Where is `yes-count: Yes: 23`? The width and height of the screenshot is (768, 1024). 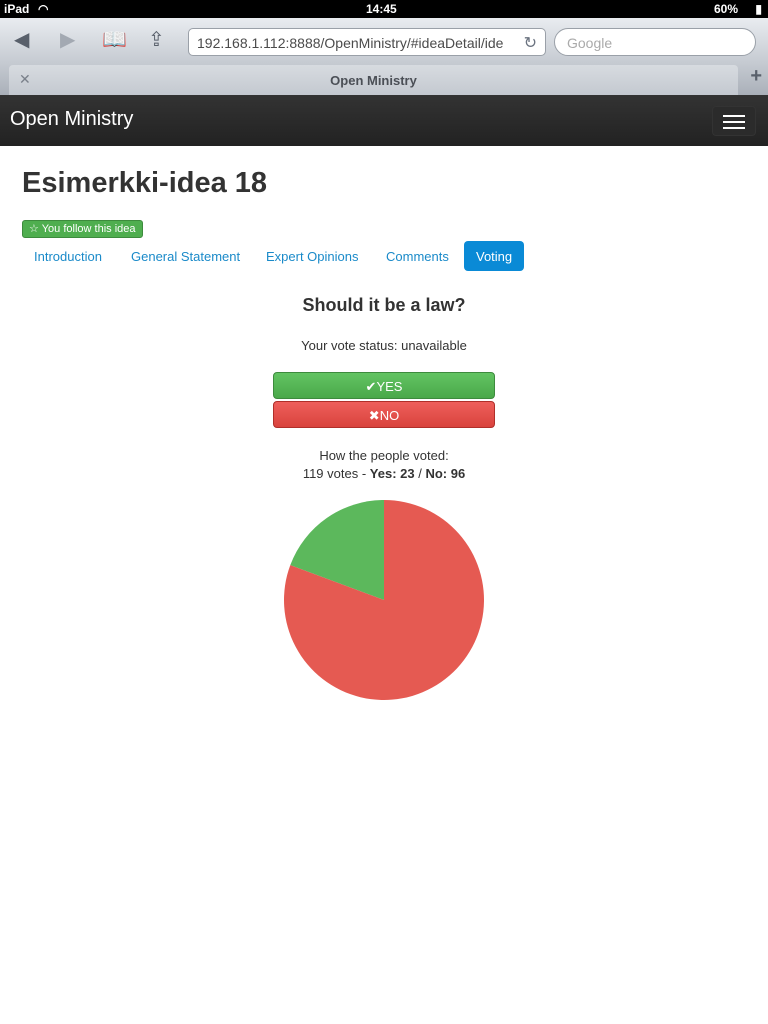 yes-count: Yes: 23 is located at coordinates (392, 473).